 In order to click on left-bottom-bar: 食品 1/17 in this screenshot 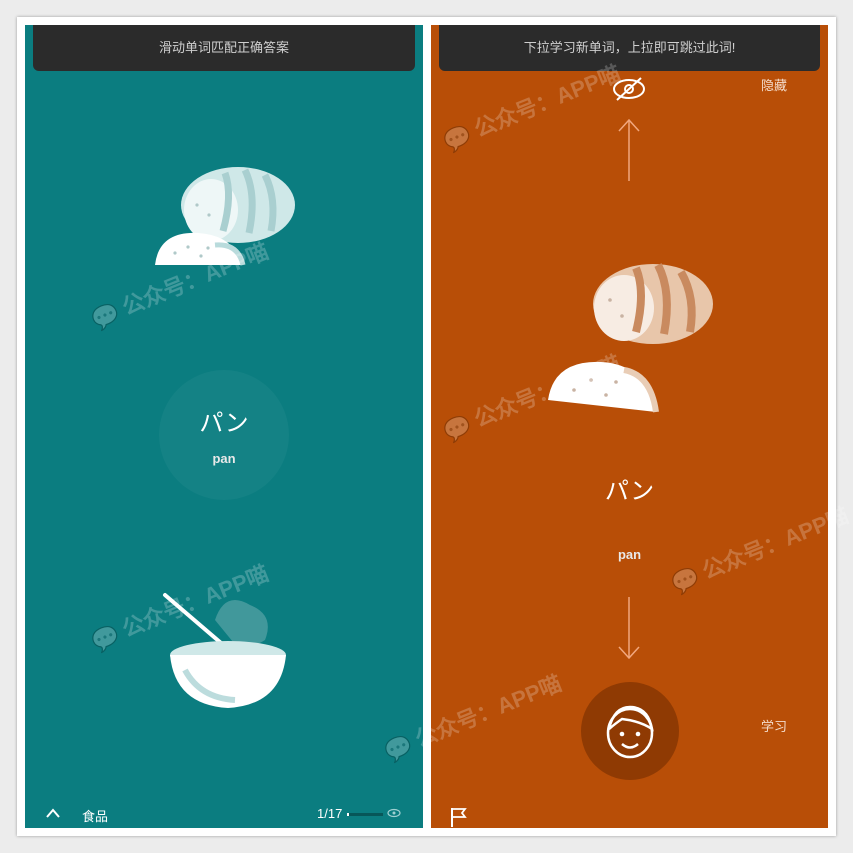, I will do `click(224, 813)`.